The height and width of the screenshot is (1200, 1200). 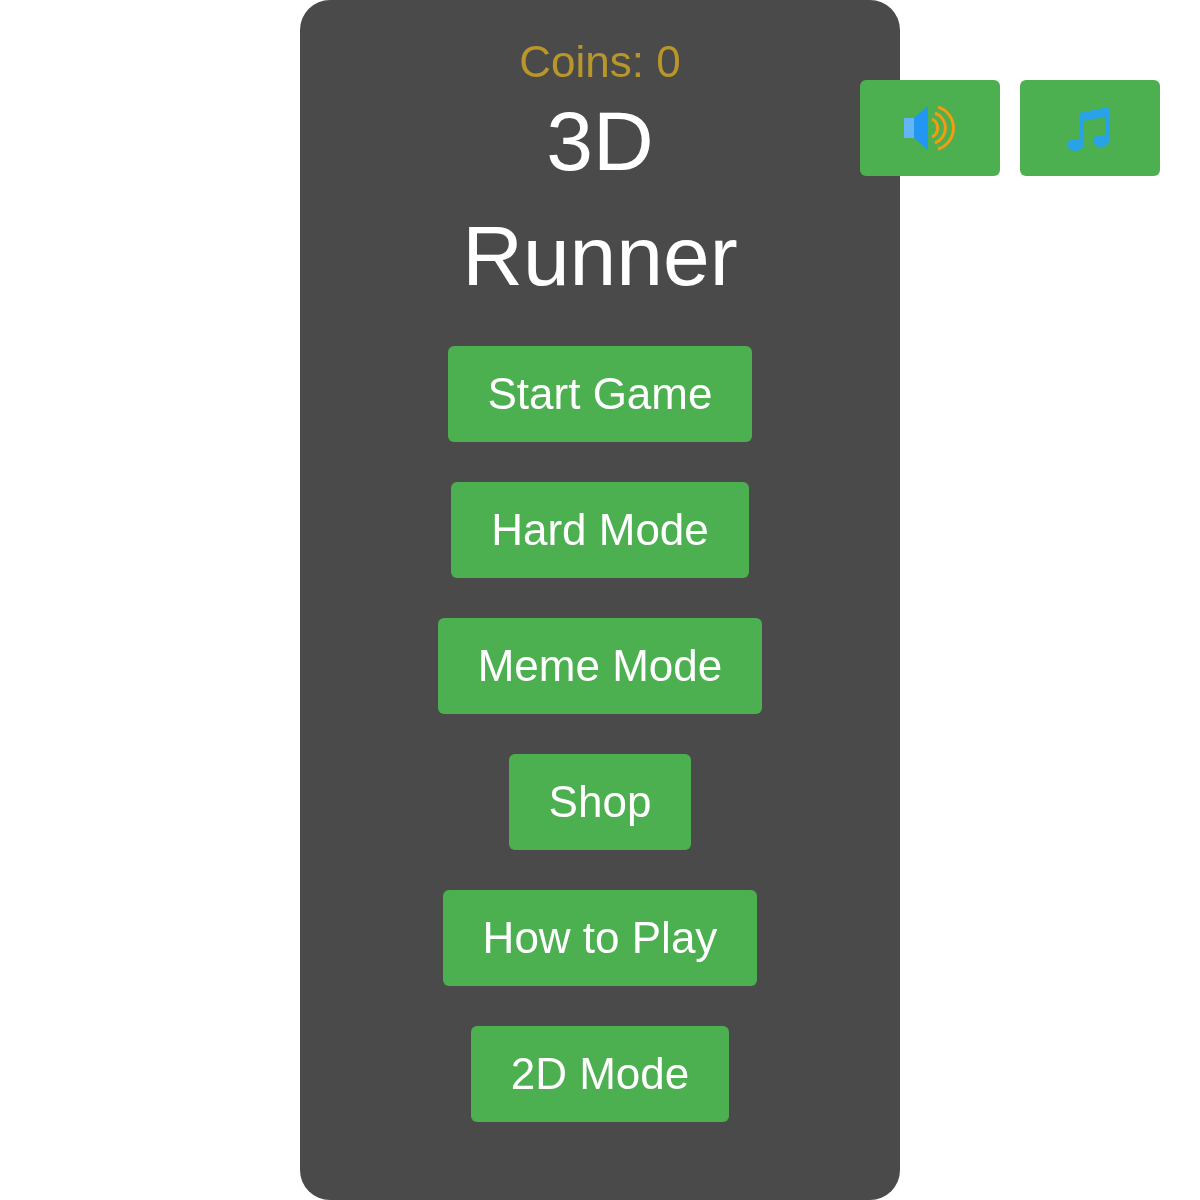 I want to click on menu-button: Shop, so click(x=600, y=802).